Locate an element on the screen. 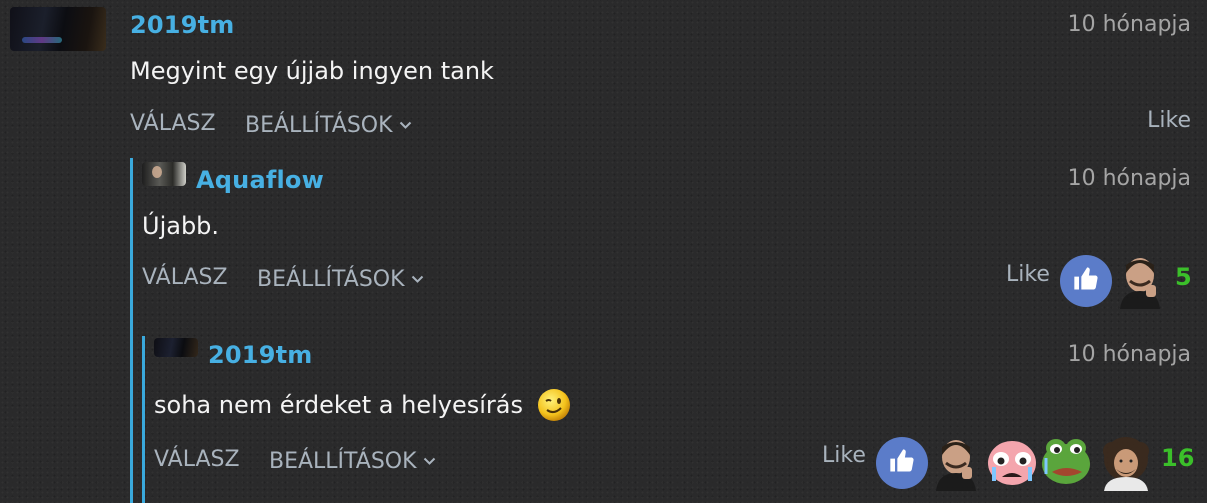 The width and height of the screenshot is (1207, 503). comment-text: soha nem érdeket a helyesírás is located at coordinates (362, 408).